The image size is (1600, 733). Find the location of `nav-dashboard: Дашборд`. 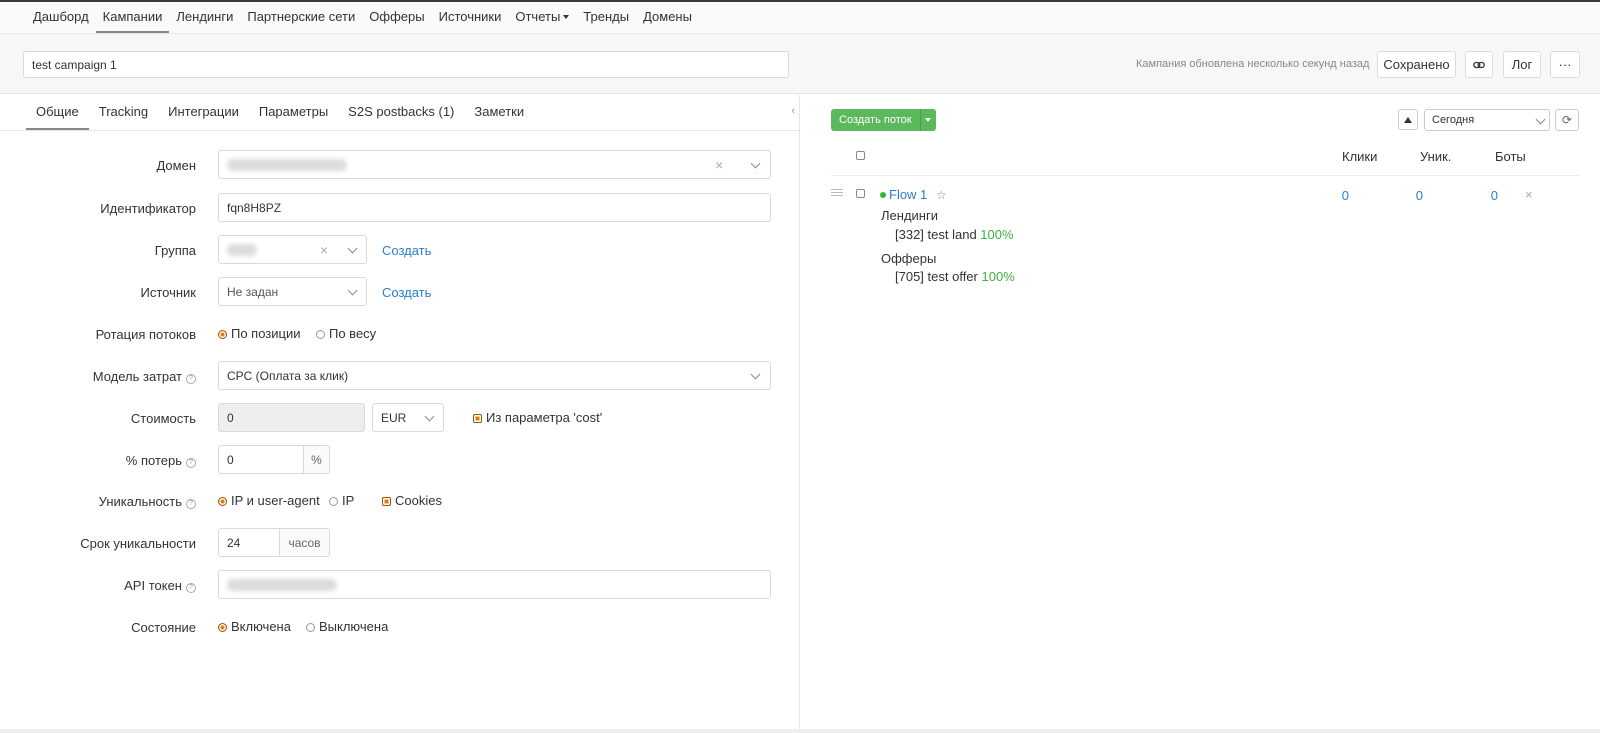

nav-dashboard: Дашборд is located at coordinates (61, 17).